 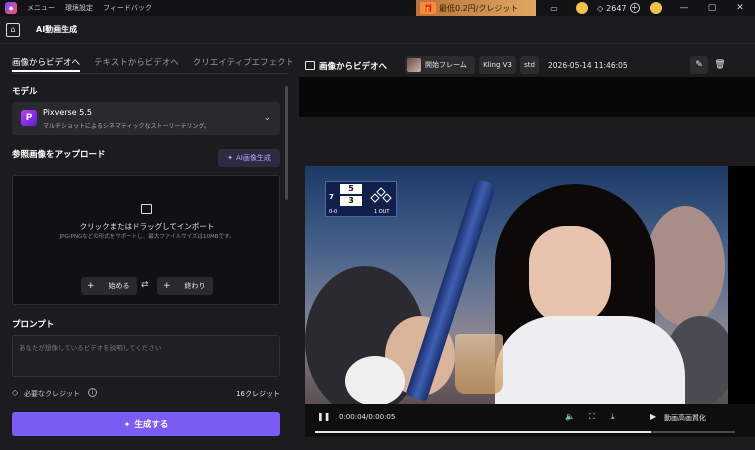 I want to click on menu-item-settings: 環境設定, so click(x=79, y=8).